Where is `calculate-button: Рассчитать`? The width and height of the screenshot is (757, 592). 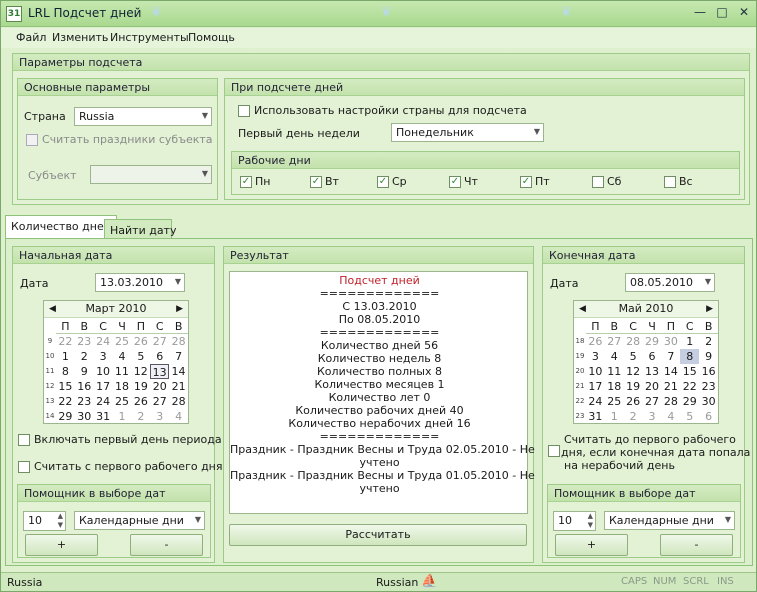
calculate-button: Рассчитать is located at coordinates (378, 535).